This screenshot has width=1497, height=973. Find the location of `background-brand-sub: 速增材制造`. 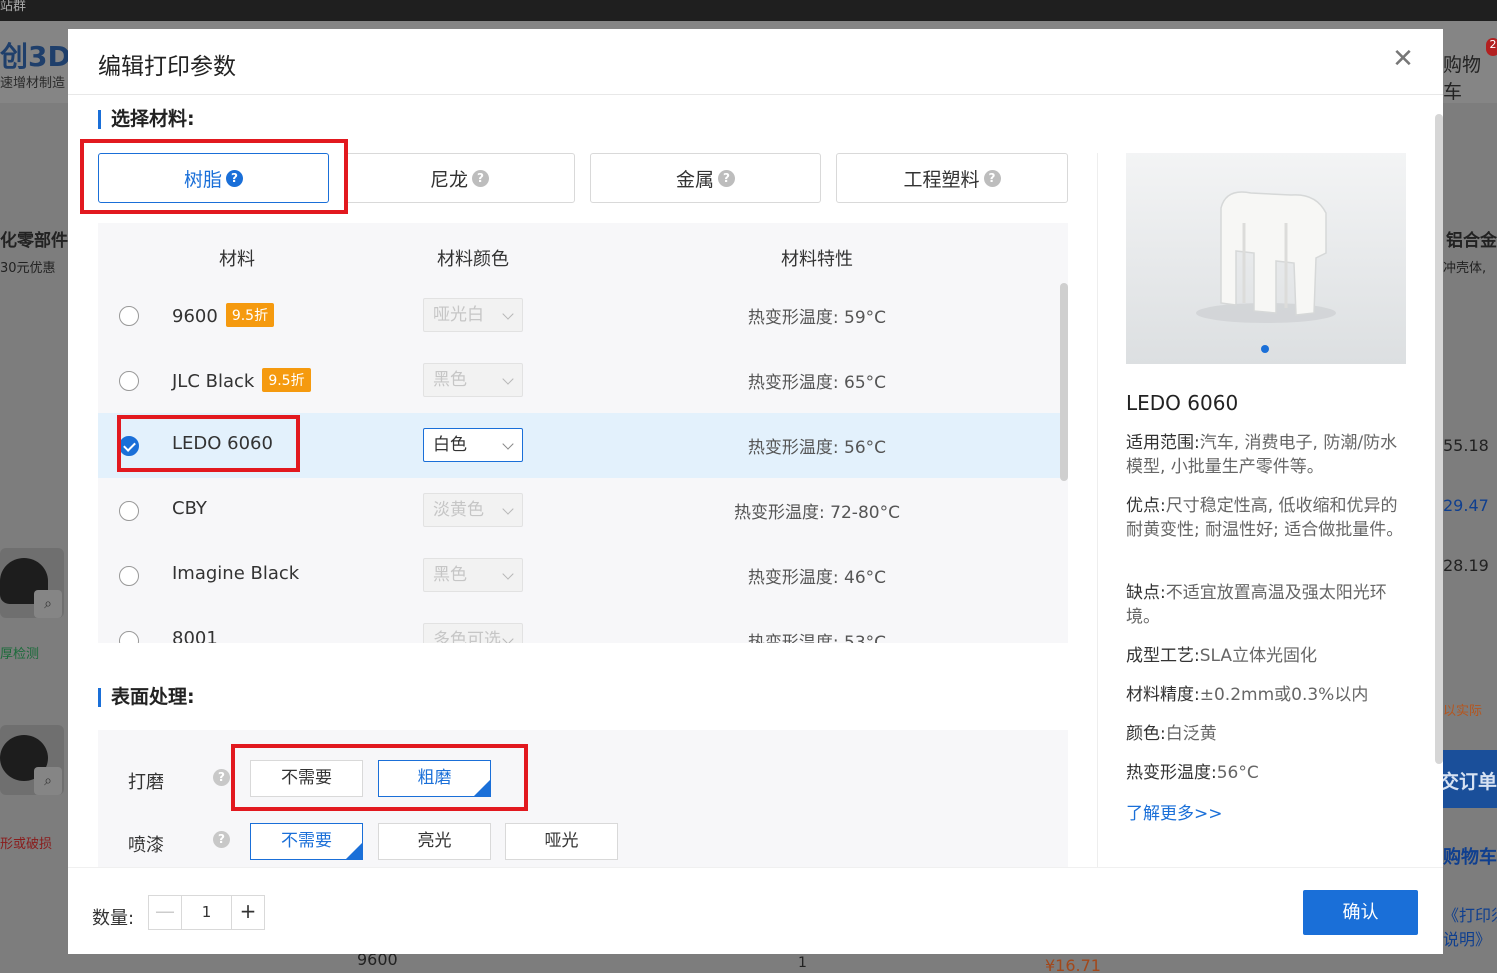

background-brand-sub: 速增材制造 is located at coordinates (33, 83).